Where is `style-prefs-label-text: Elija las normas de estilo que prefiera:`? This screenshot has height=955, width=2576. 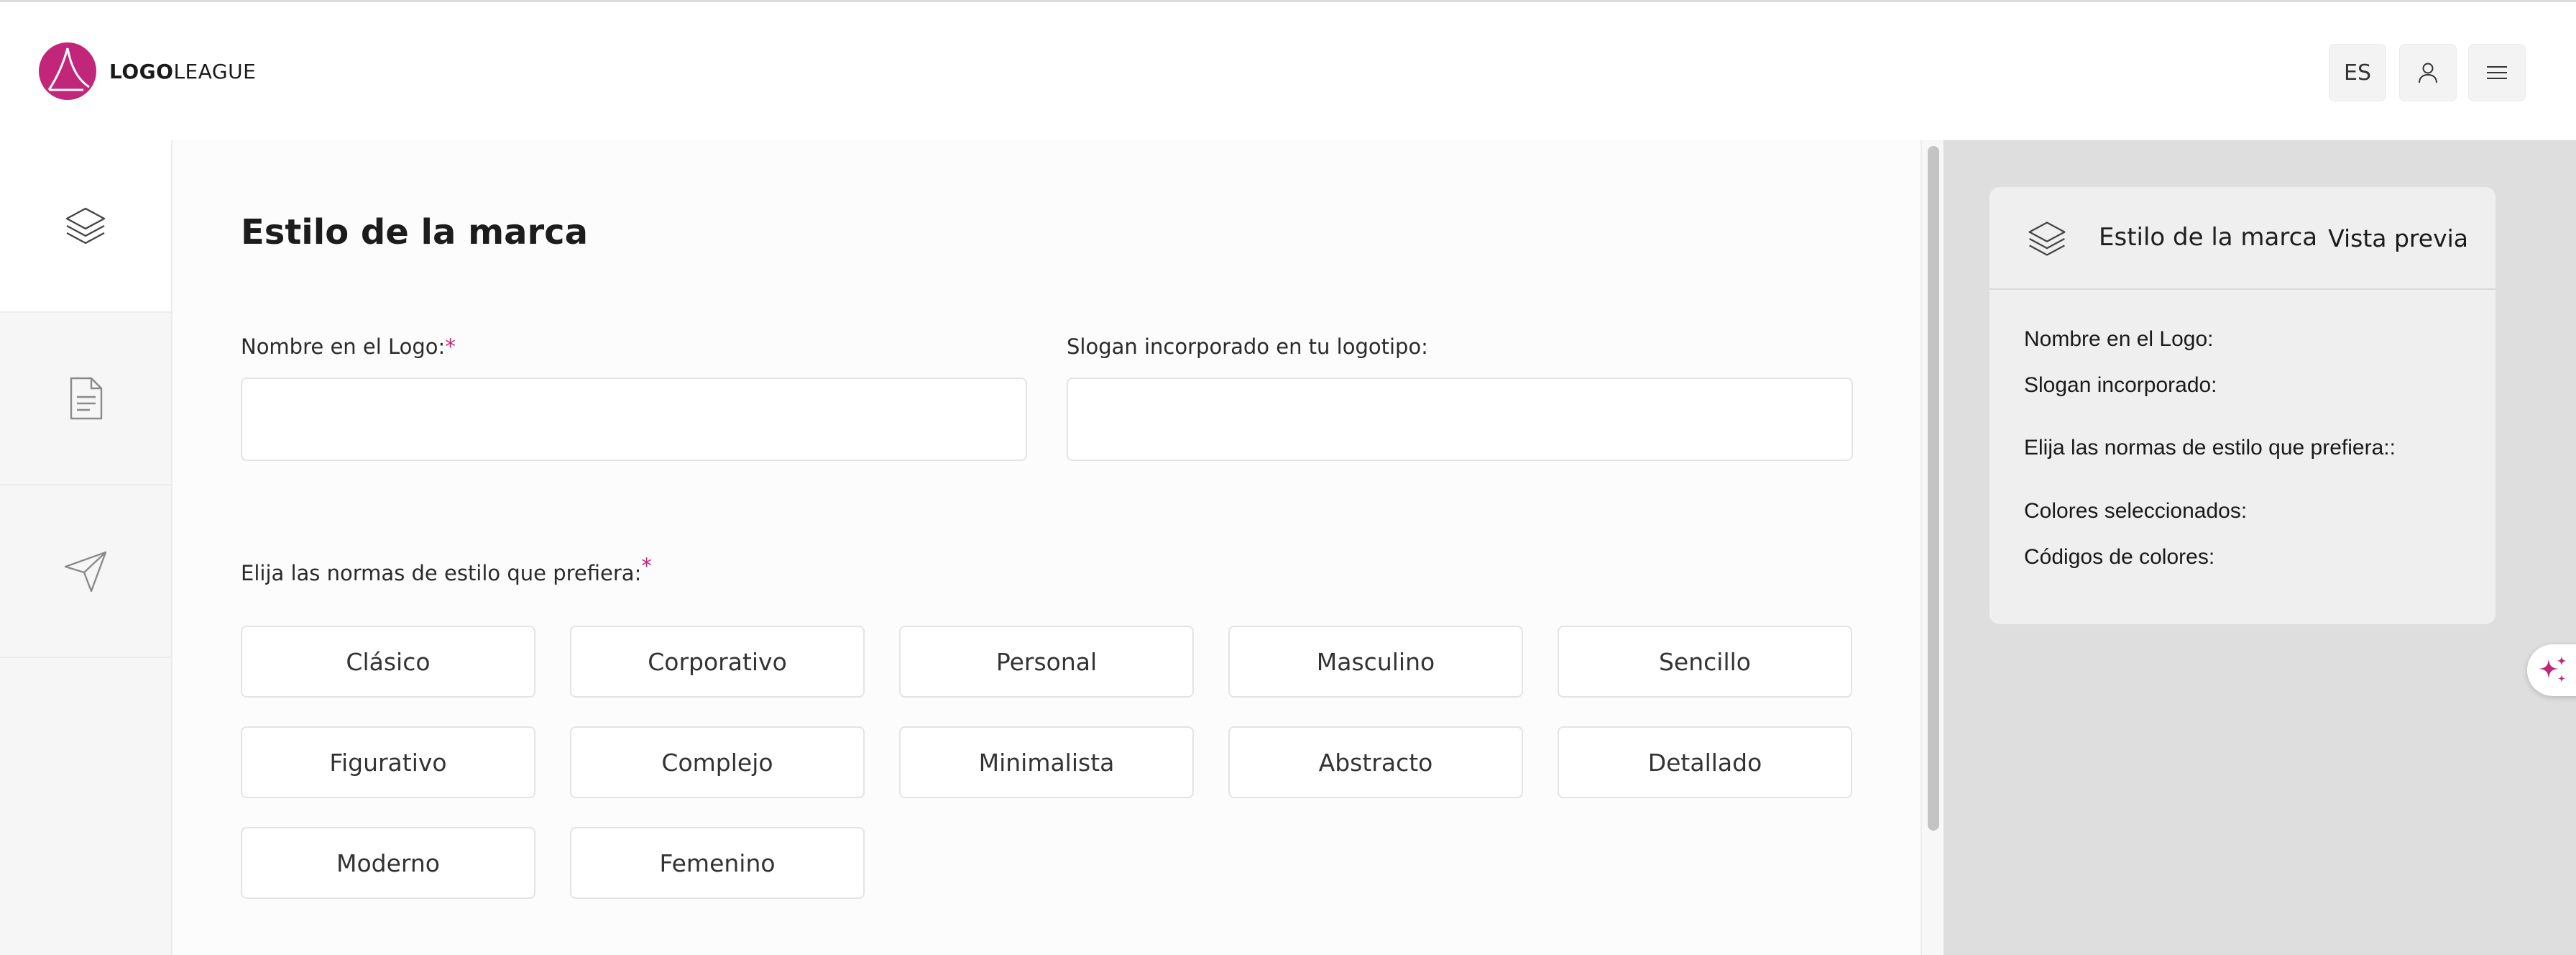
style-prefs-label-text: Elija las normas de estilo que prefiera: is located at coordinates (441, 573).